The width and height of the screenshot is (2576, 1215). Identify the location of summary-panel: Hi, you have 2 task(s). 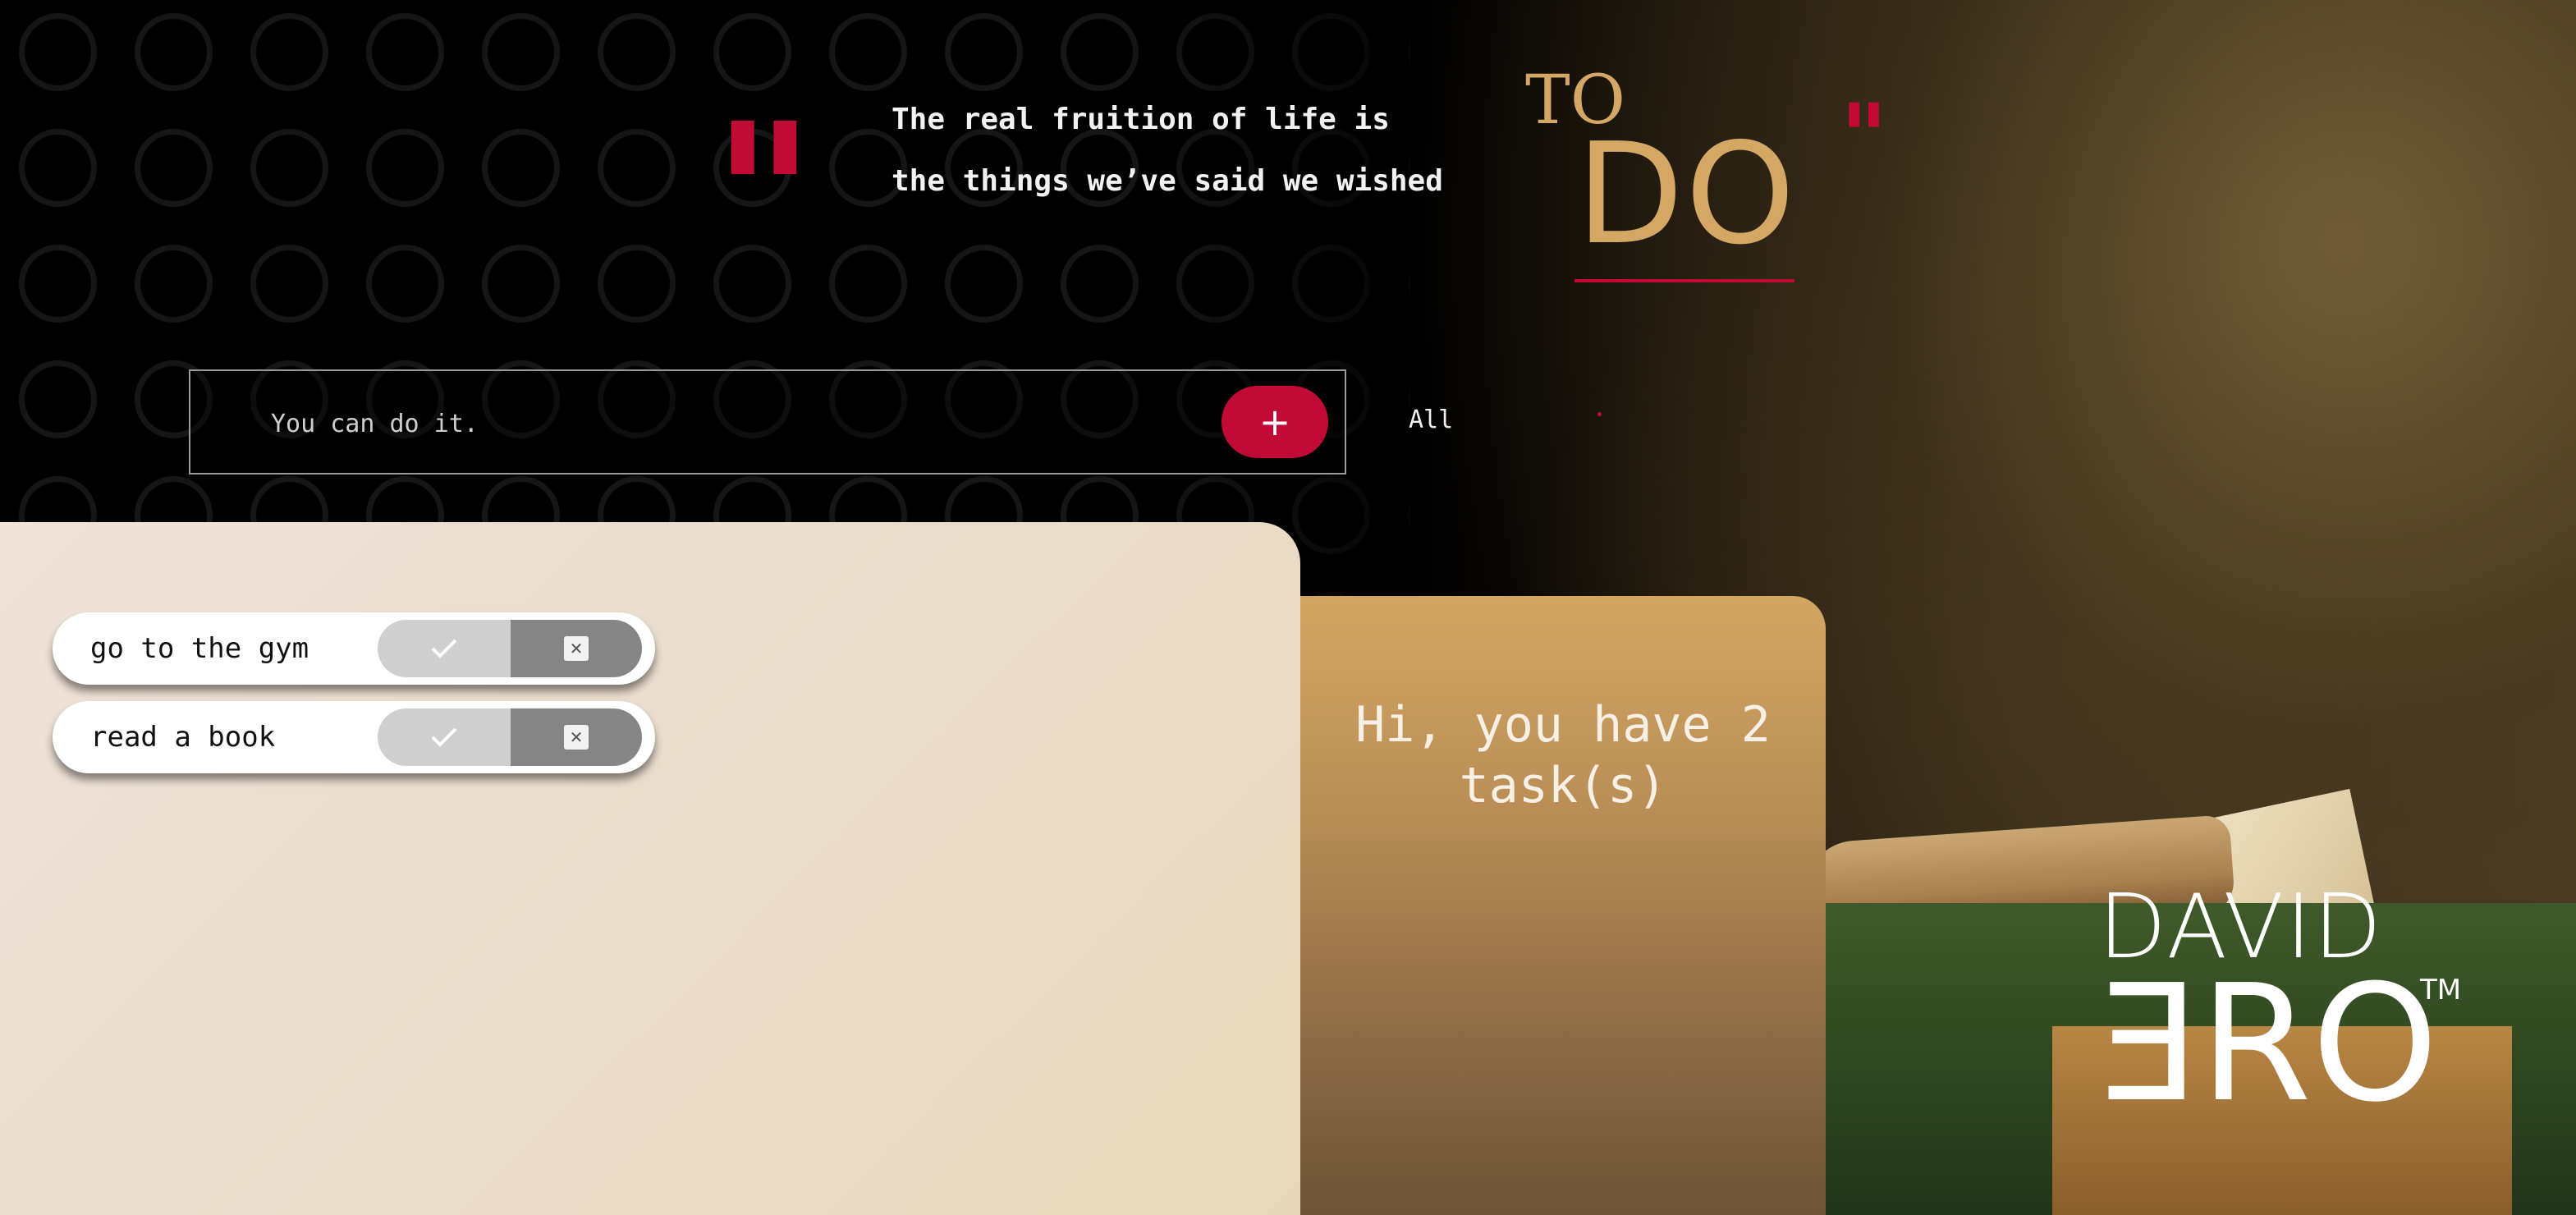
(1563, 905).